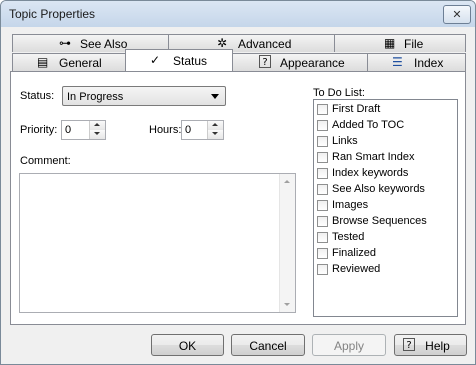 The image size is (476, 365). I want to click on todo-item-label: Finalized, so click(354, 253).